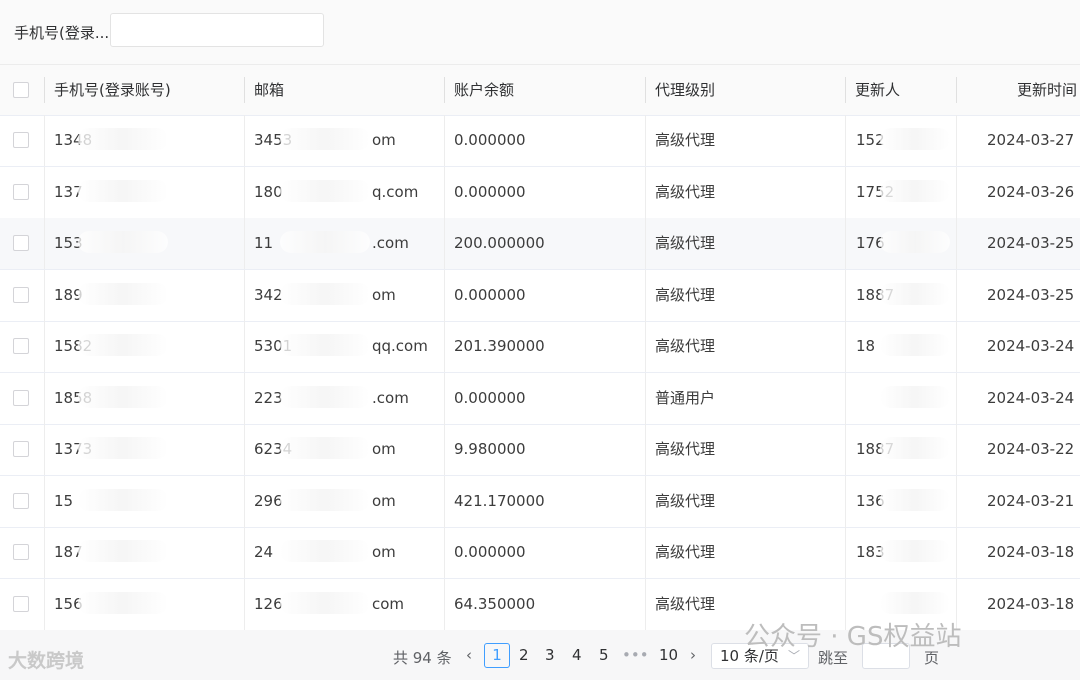 The width and height of the screenshot is (1080, 680). I want to click on column-header-updater: 更新人, so click(877, 90).